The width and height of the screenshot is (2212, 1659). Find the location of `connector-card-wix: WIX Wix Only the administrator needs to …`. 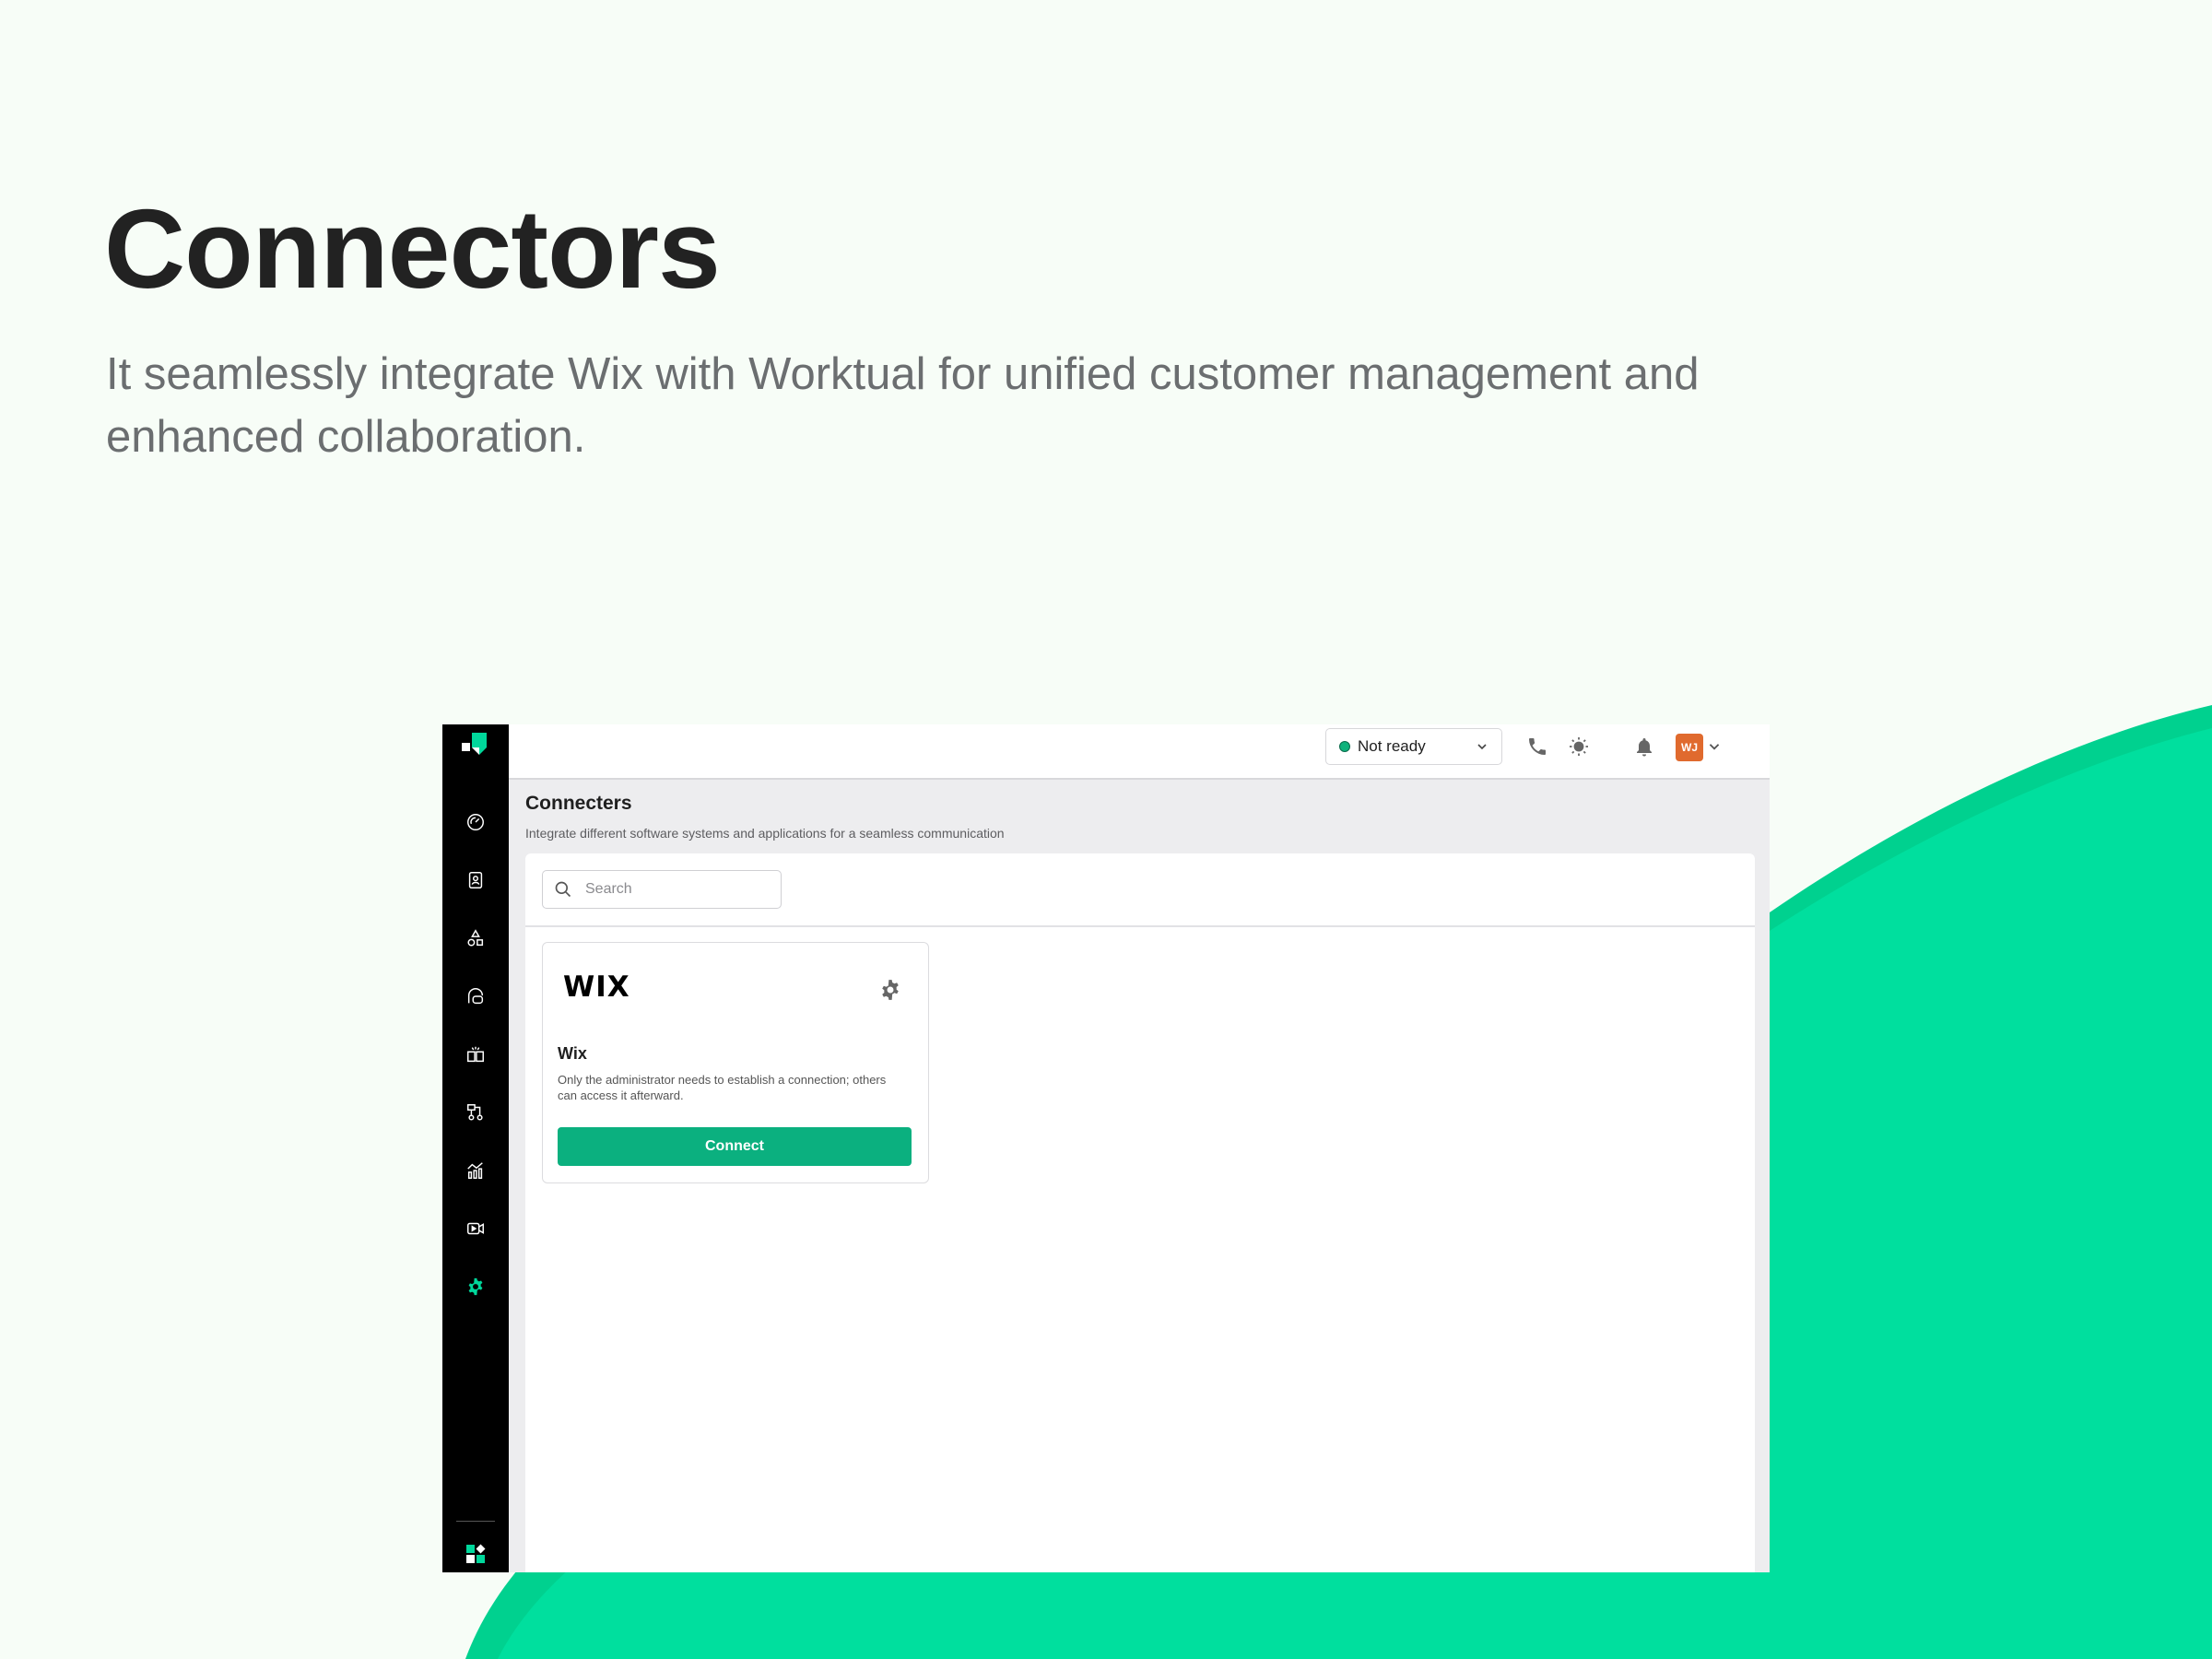

connector-card-wix: WIX Wix Only the administrator needs to … is located at coordinates (735, 1062).